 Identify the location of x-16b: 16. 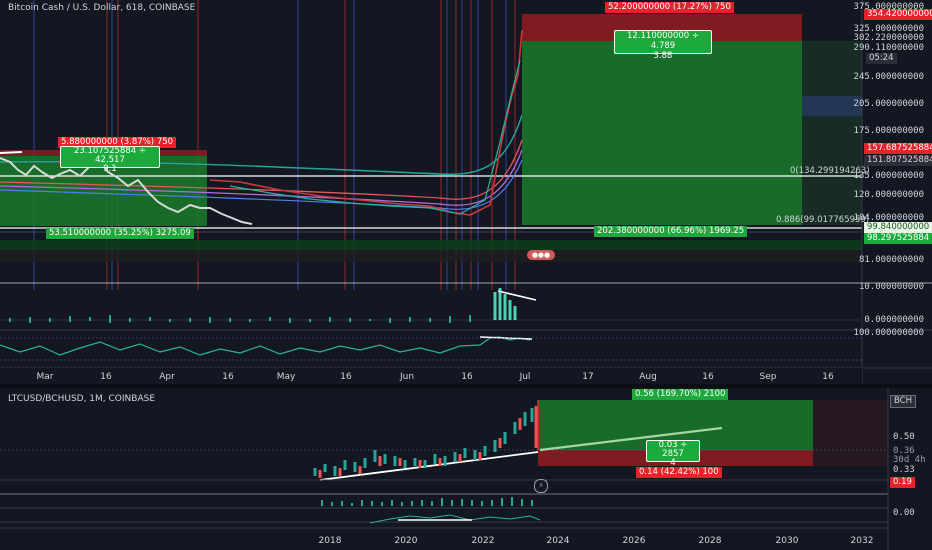
(228, 377).